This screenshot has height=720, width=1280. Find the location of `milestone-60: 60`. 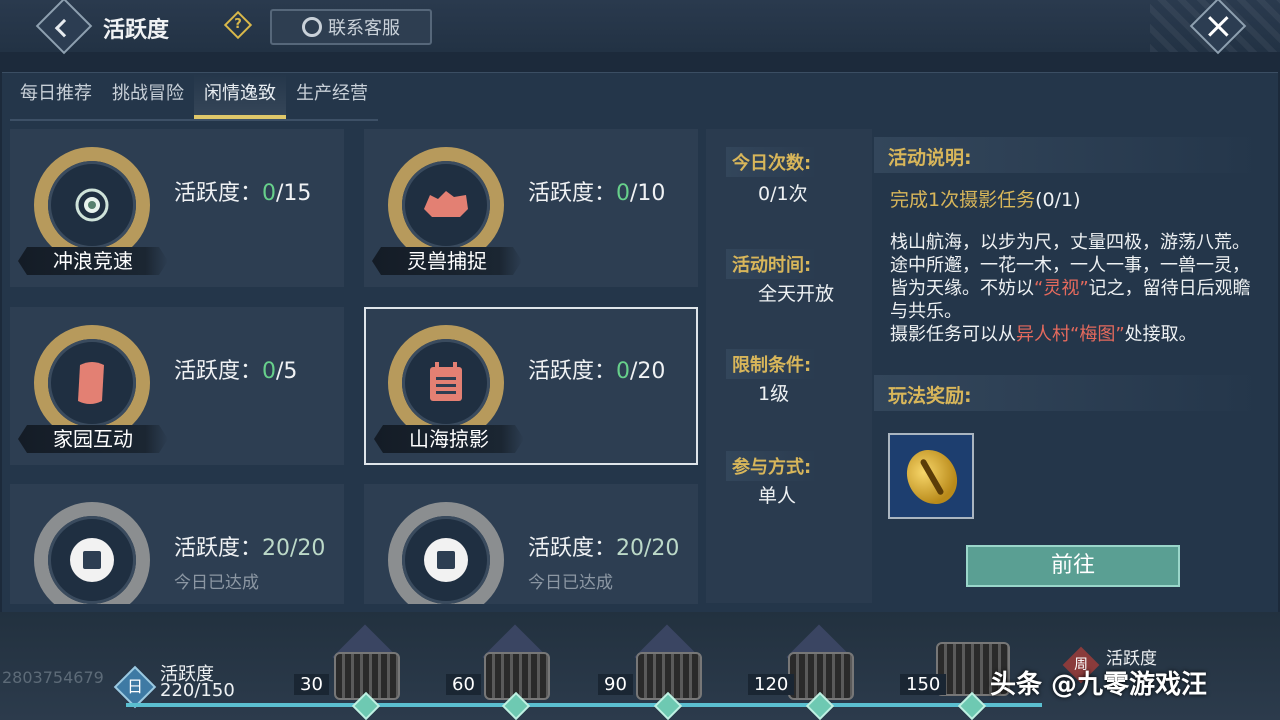

milestone-60: 60 is located at coordinates (463, 684).